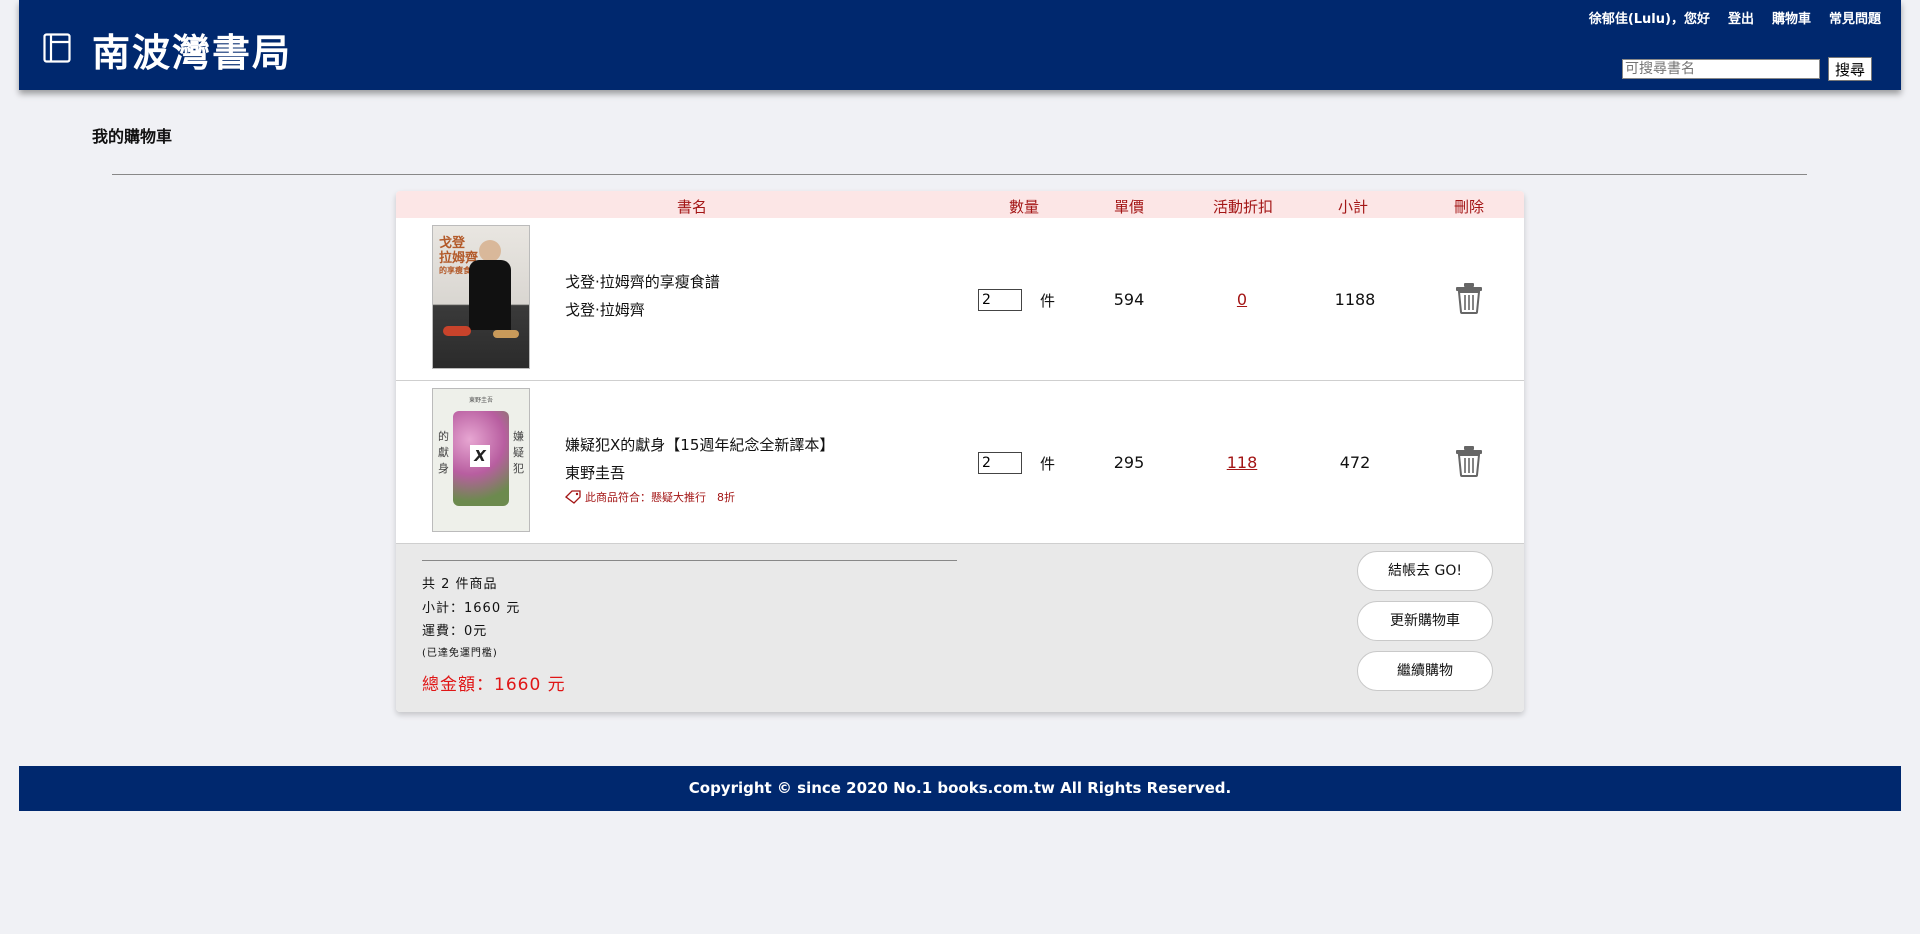 This screenshot has width=1920, height=934. What do you see at coordinates (1242, 299) in the screenshot?
I see `discount-link: 0` at bounding box center [1242, 299].